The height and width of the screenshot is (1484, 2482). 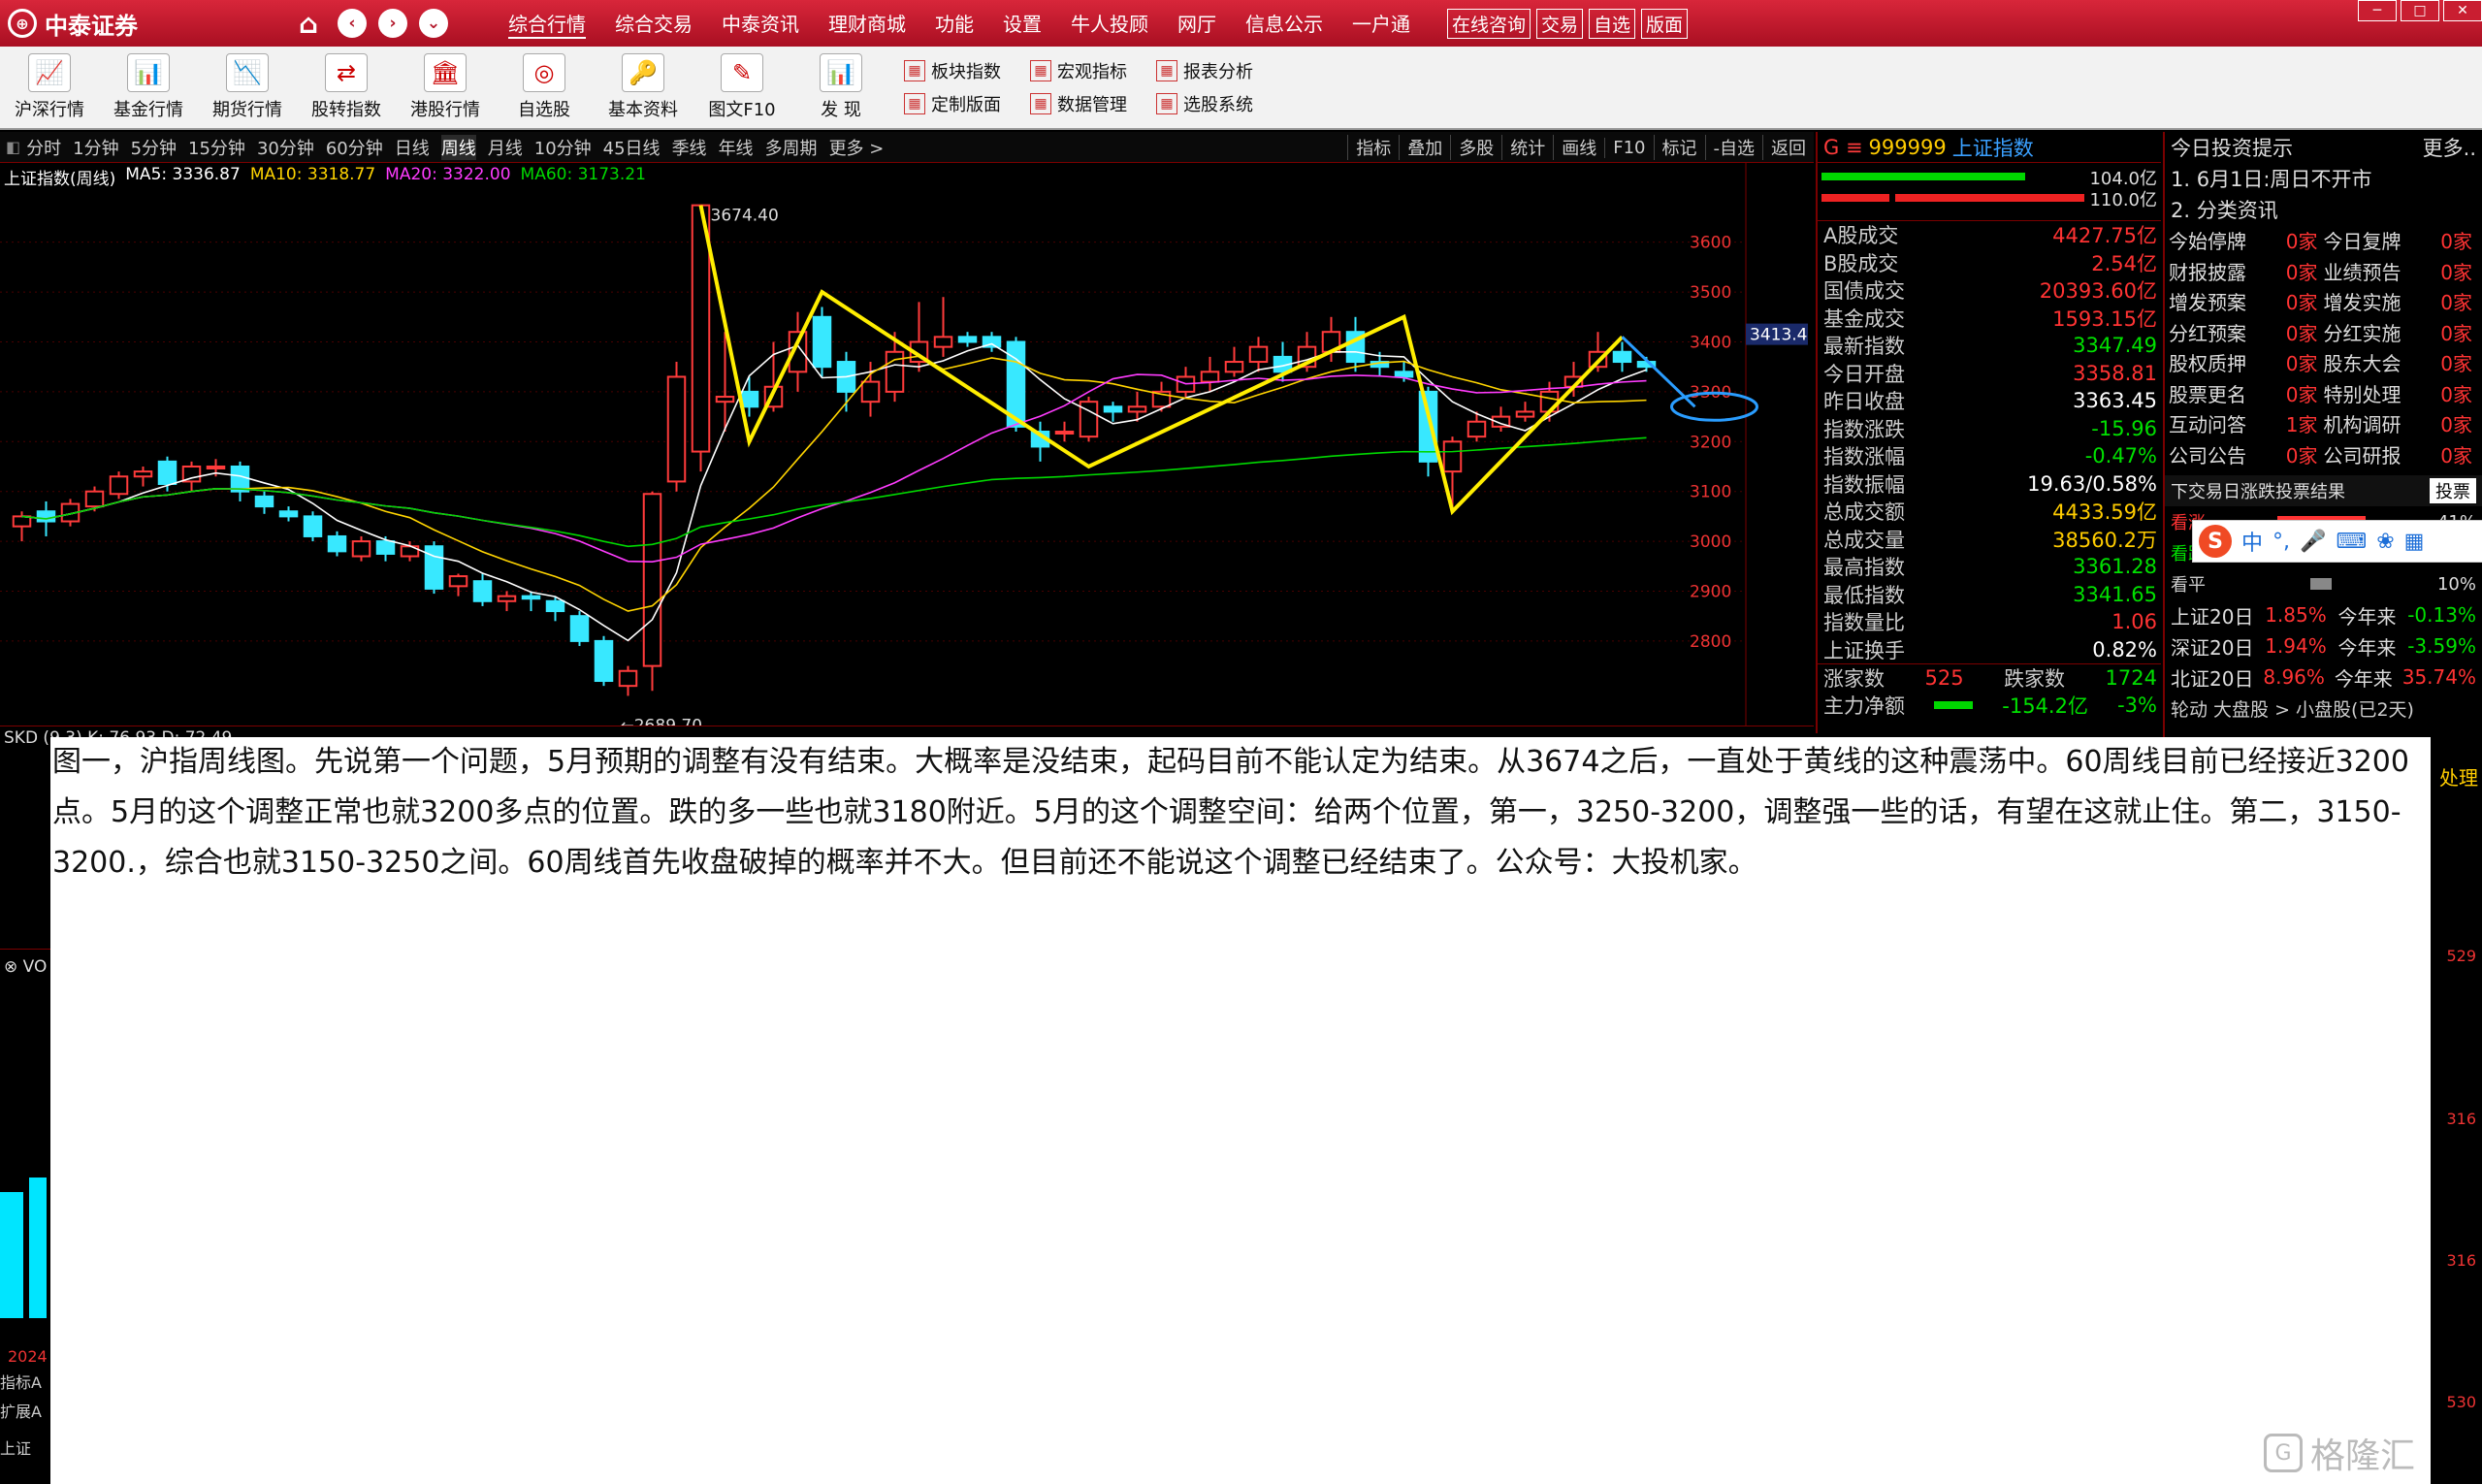 I want to click on period-tab: 1分钟, so click(x=95, y=147).